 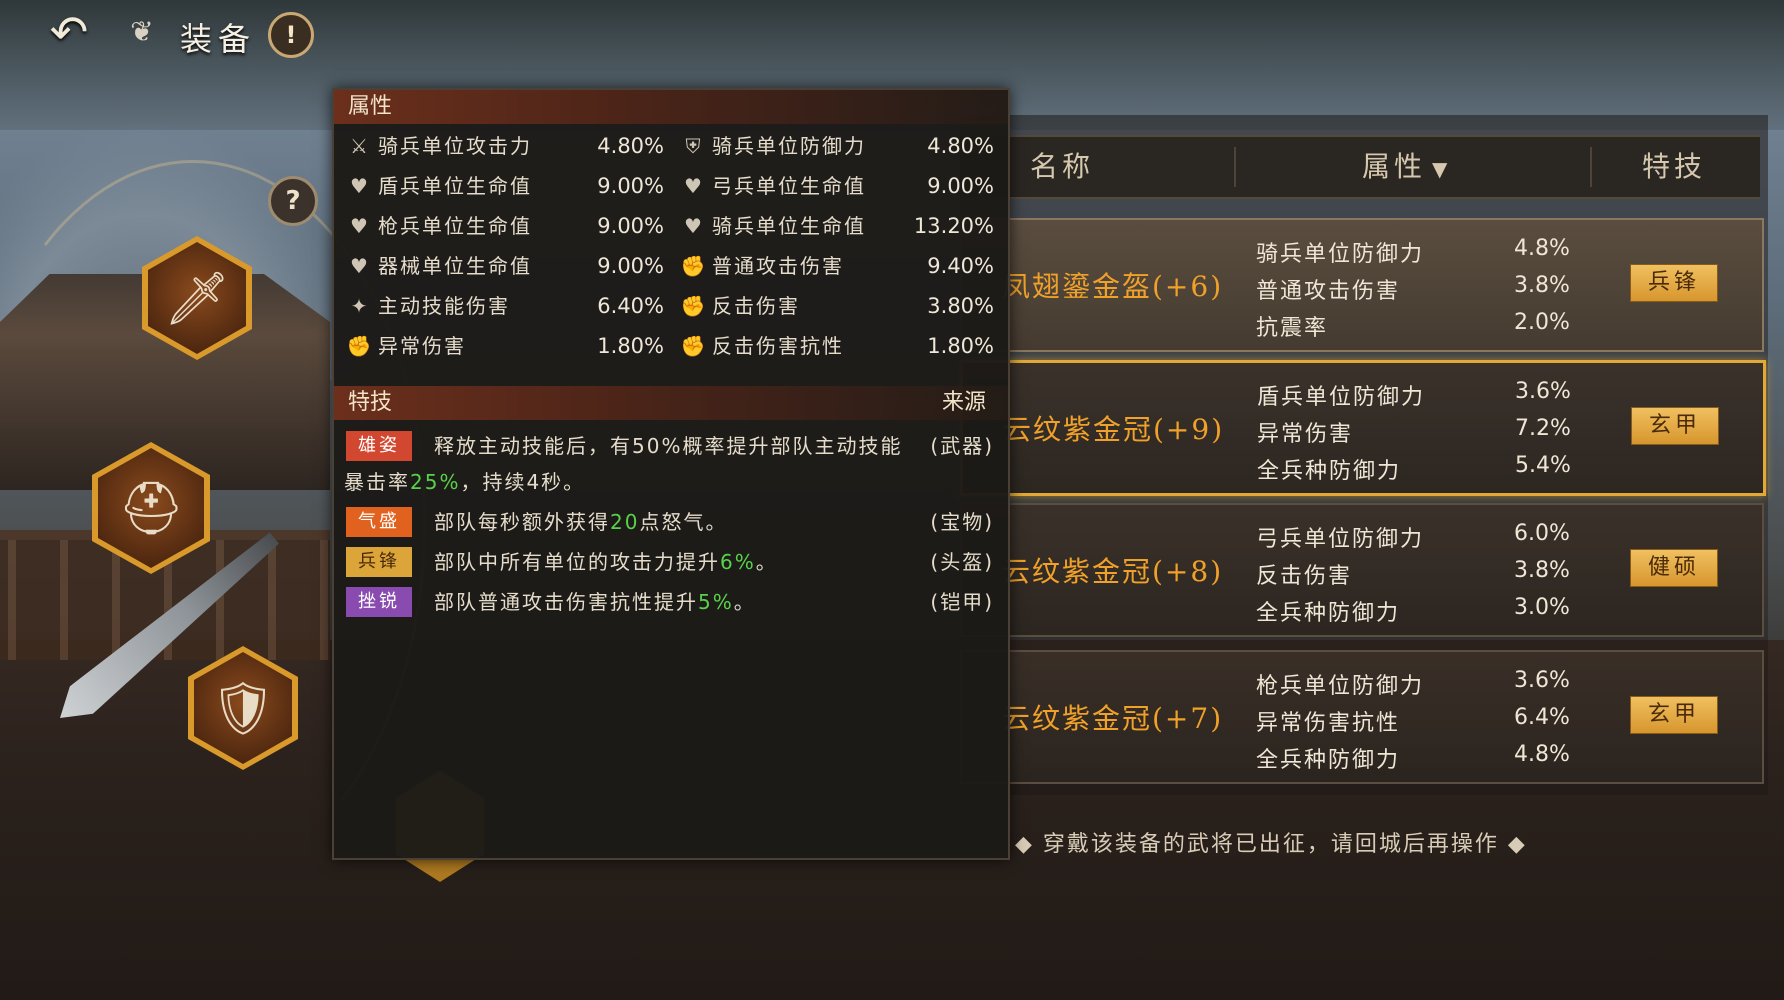 I want to click on attribute-row: ♥ 枪兵单位生命值 9.00% ♥ 骑兵单位生命值 13.20%, so click(x=671, y=226).